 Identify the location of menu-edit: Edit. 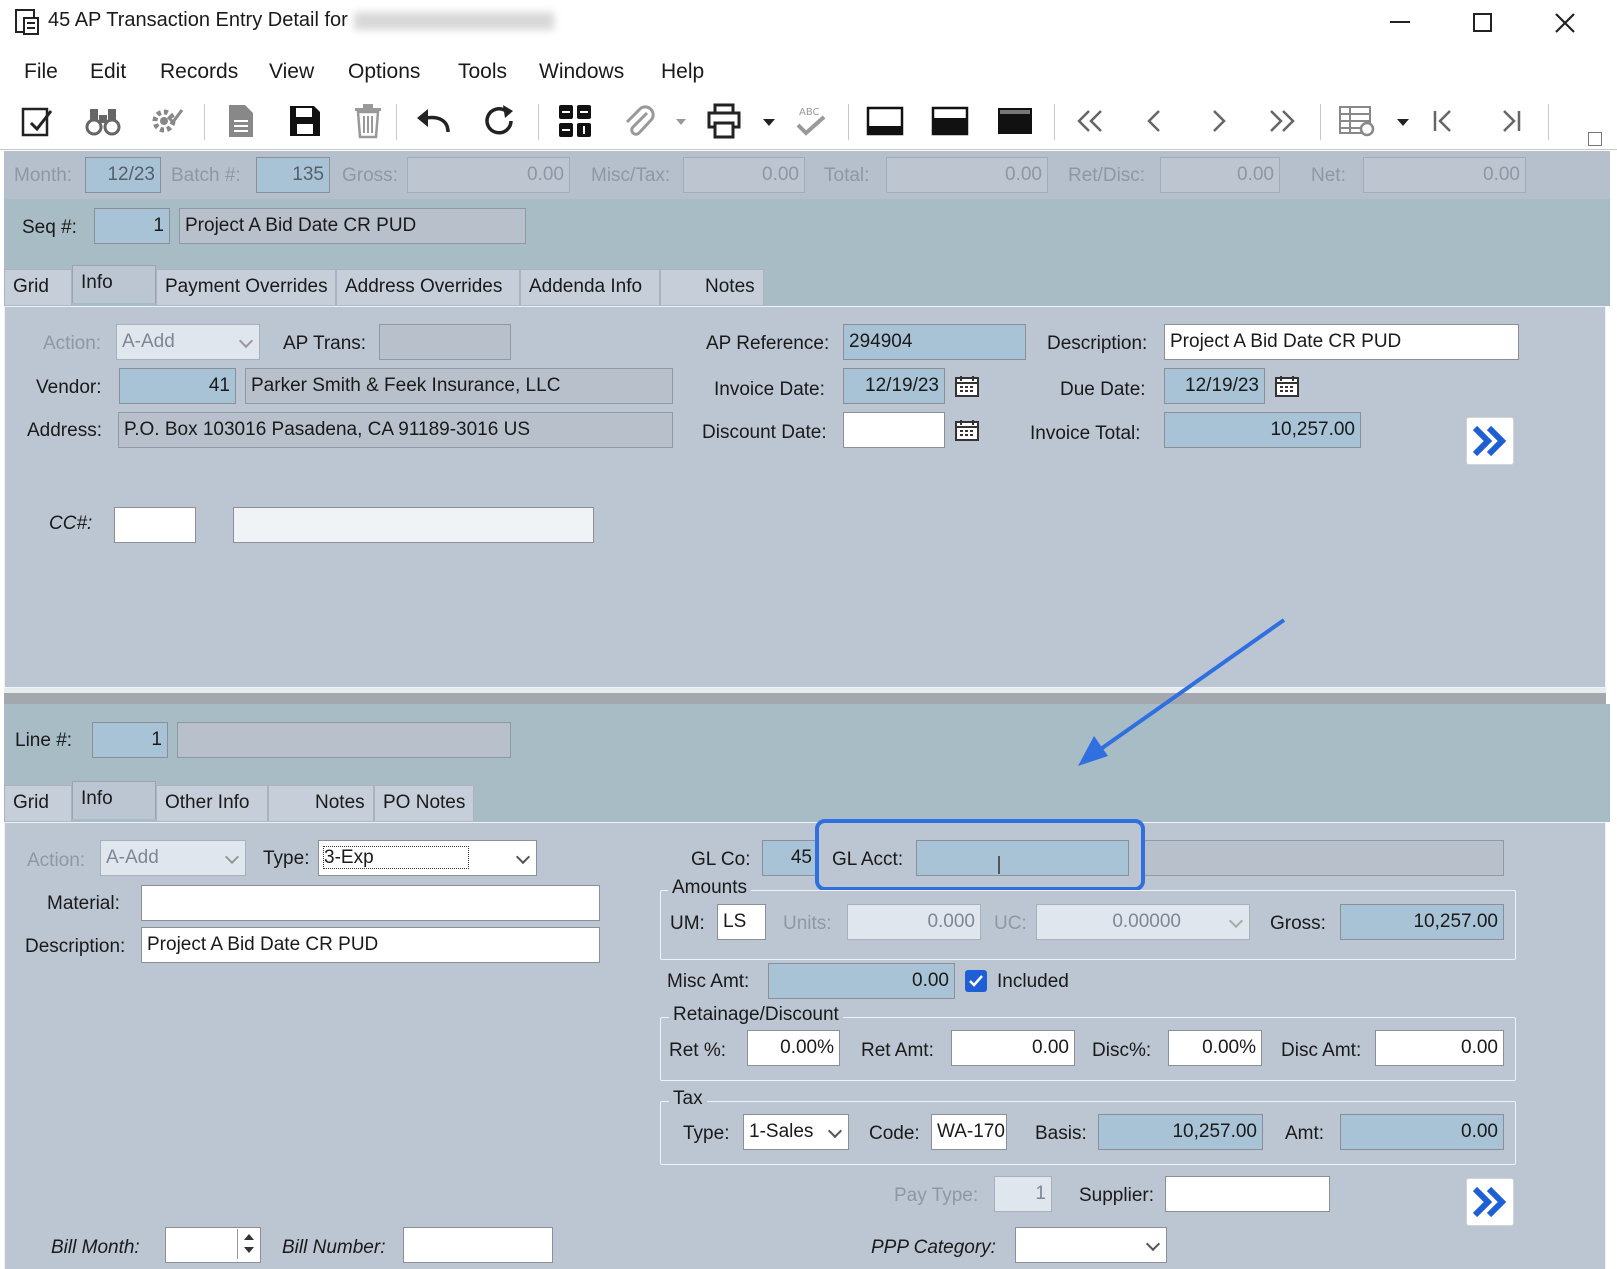
(108, 72).